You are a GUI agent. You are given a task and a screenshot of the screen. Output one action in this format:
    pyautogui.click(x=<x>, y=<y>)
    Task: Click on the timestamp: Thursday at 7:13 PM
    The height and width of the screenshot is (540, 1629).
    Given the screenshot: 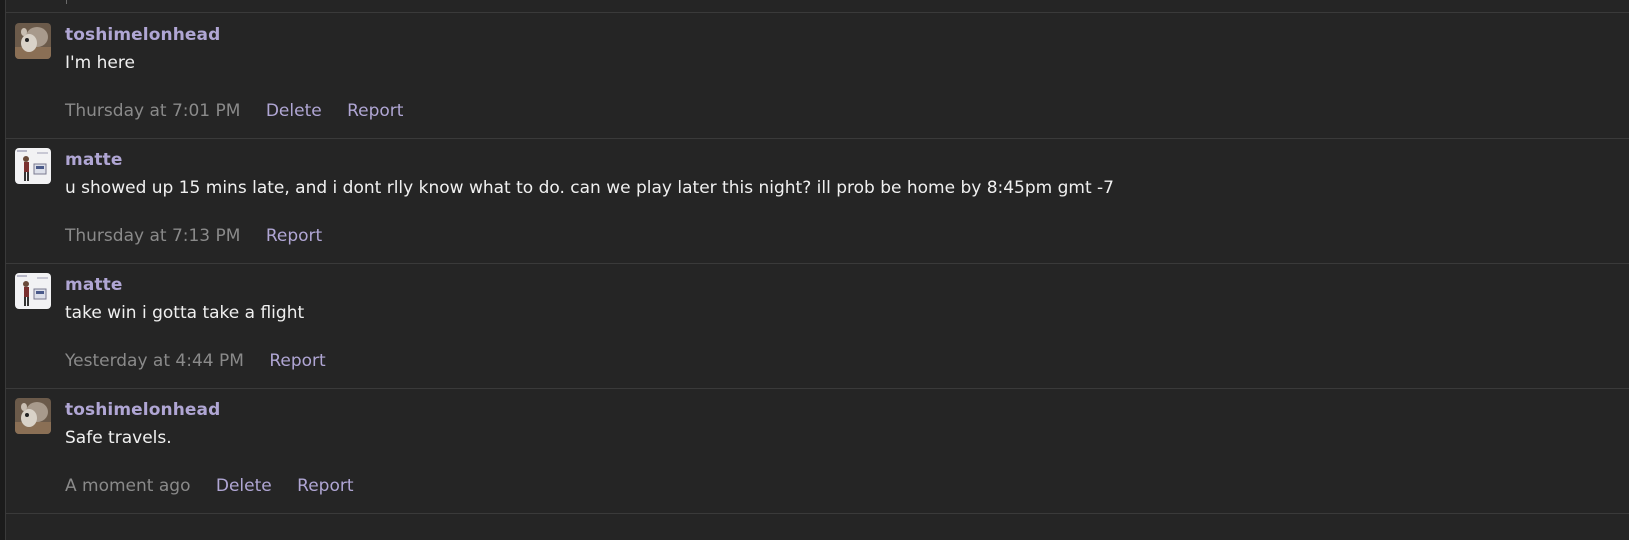 What is the action you would take?
    pyautogui.click(x=152, y=236)
    